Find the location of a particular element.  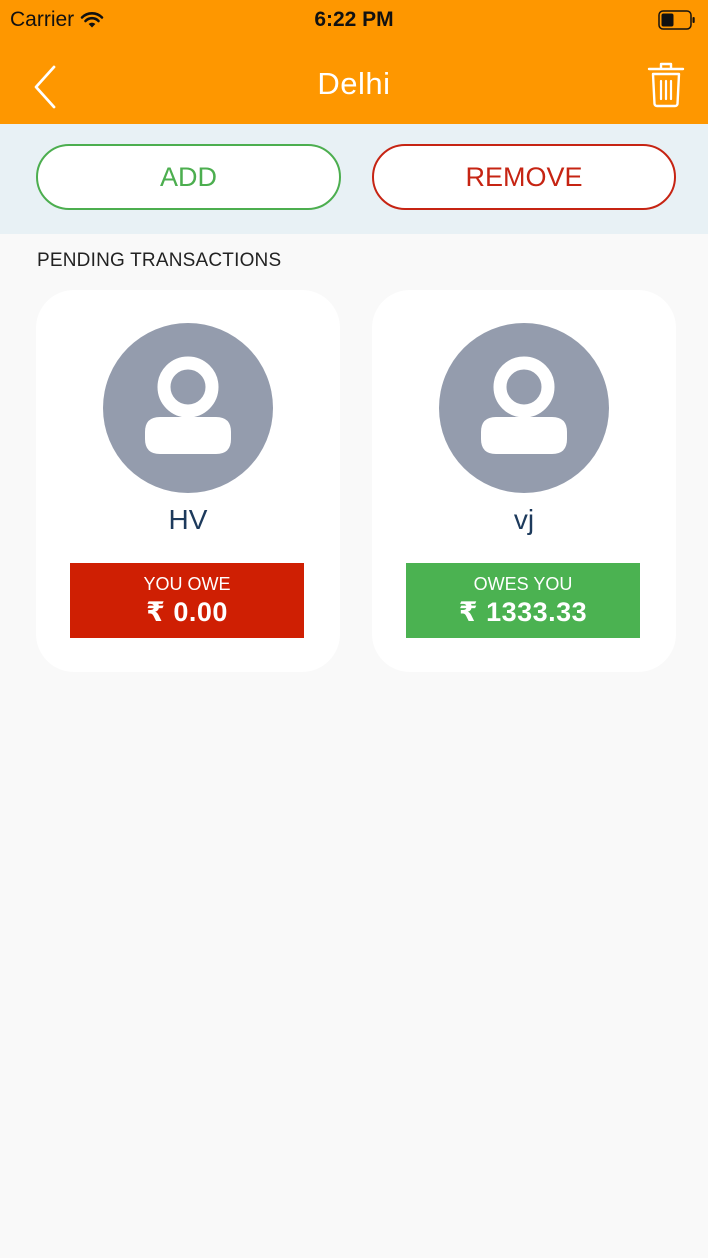

transaction-card-vj: vj OWES YOU ₹ 1333.33 is located at coordinates (524, 481).